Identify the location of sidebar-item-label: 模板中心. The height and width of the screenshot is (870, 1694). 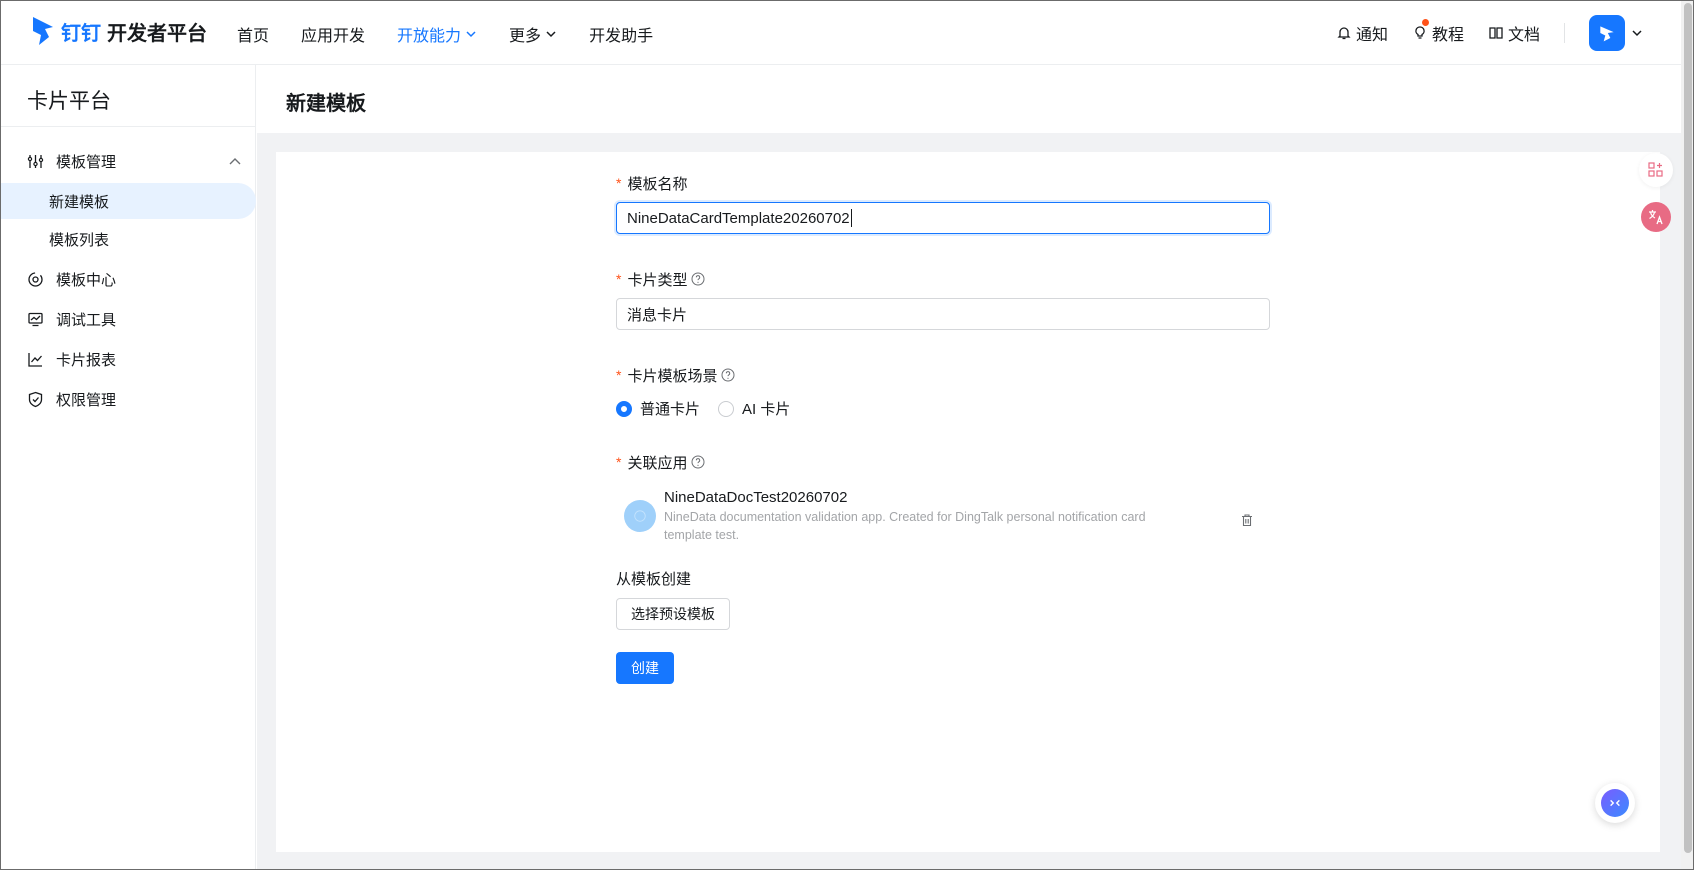
(86, 280).